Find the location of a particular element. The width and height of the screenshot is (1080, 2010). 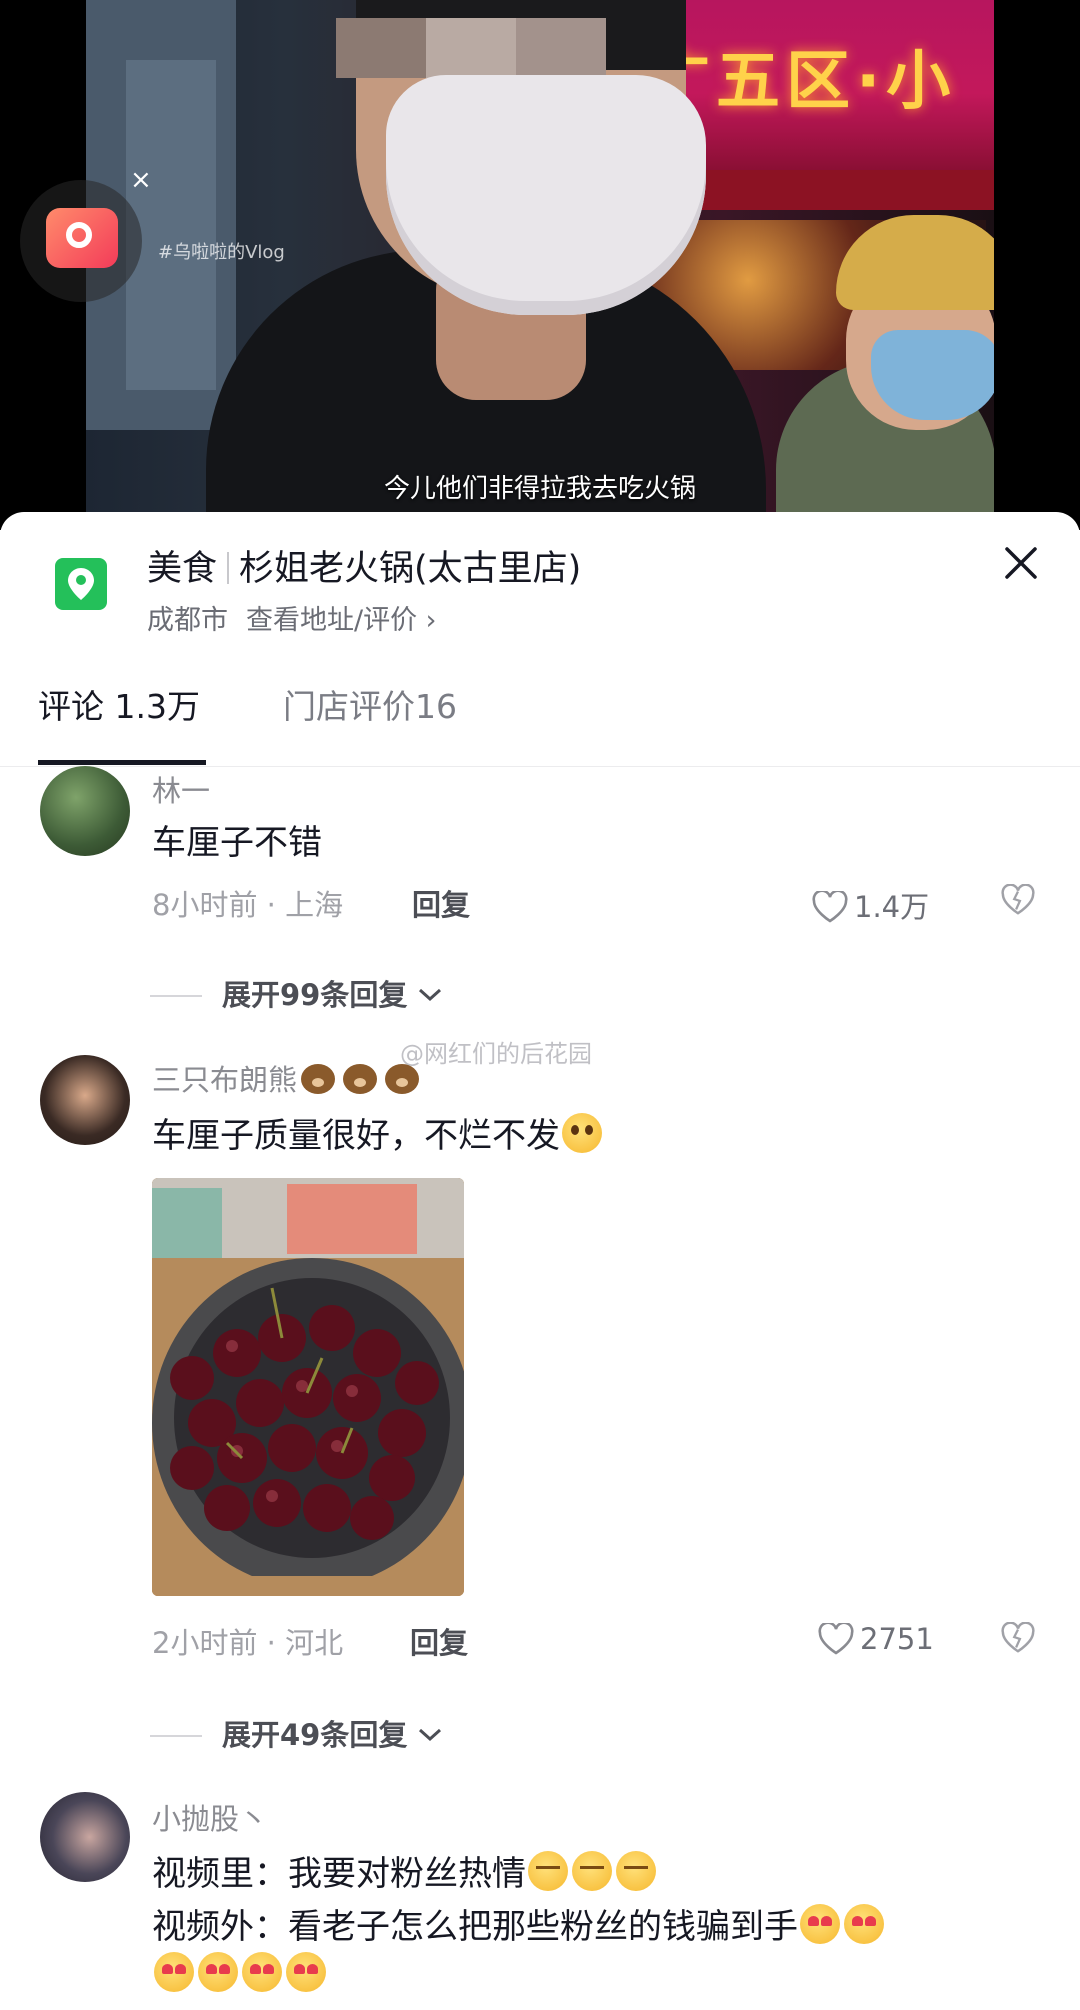

expand-label: 展开49条回复 is located at coordinates (315, 1735).